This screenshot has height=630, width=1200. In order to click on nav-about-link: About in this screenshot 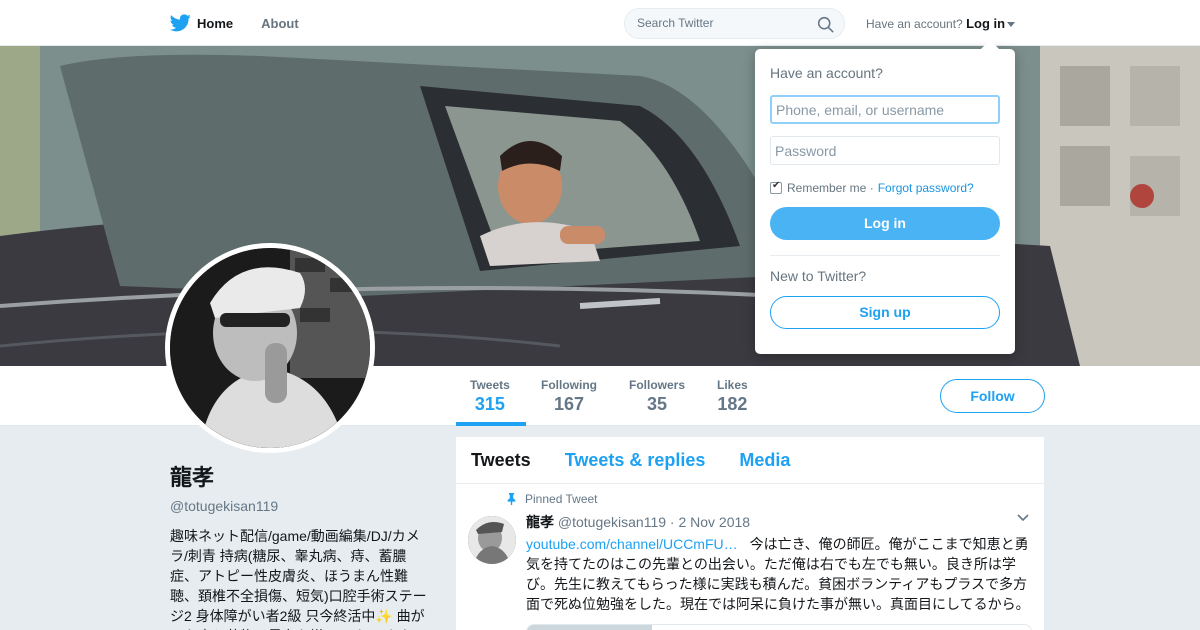, I will do `click(280, 23)`.